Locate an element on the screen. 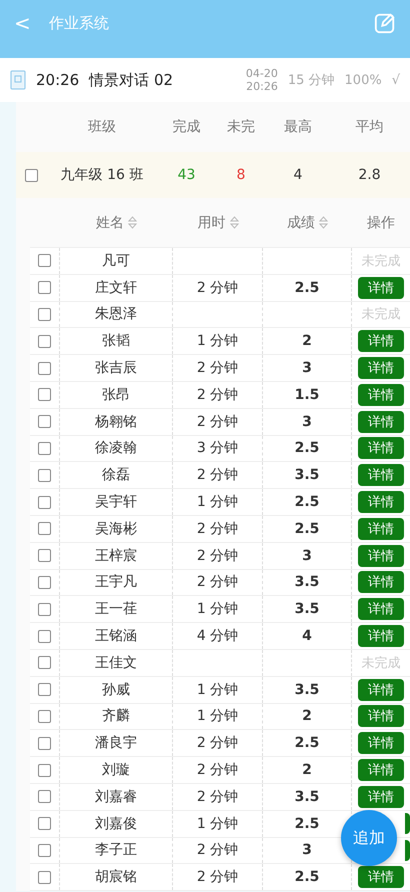 This screenshot has height=892, width=410. column-header: 平均 is located at coordinates (370, 127).